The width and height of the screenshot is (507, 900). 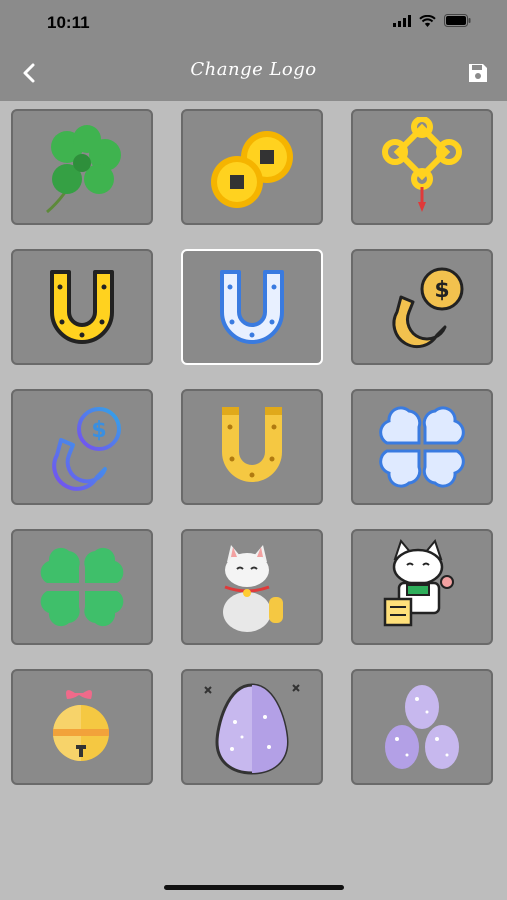 I want to click on blue-clover-icon, so click(x=422, y=447).